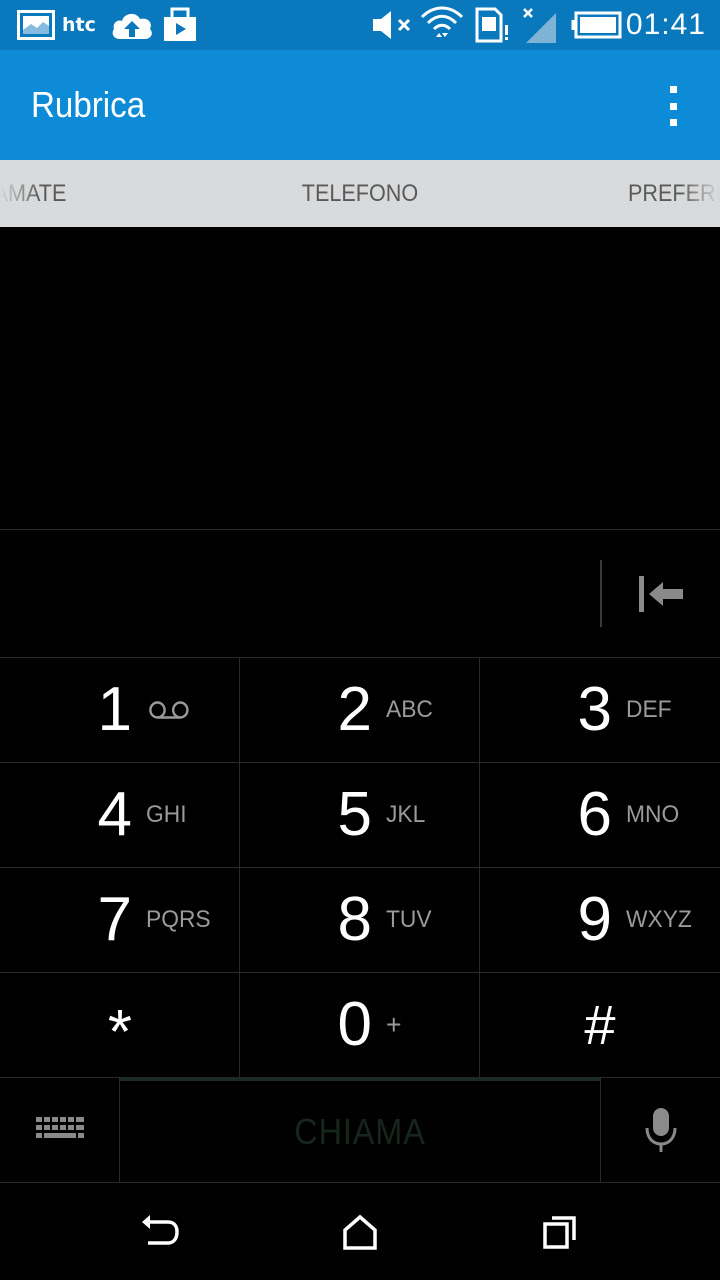 Image resolution: width=720 pixels, height=1280 pixels. I want to click on key-digit: 9, so click(594, 919).